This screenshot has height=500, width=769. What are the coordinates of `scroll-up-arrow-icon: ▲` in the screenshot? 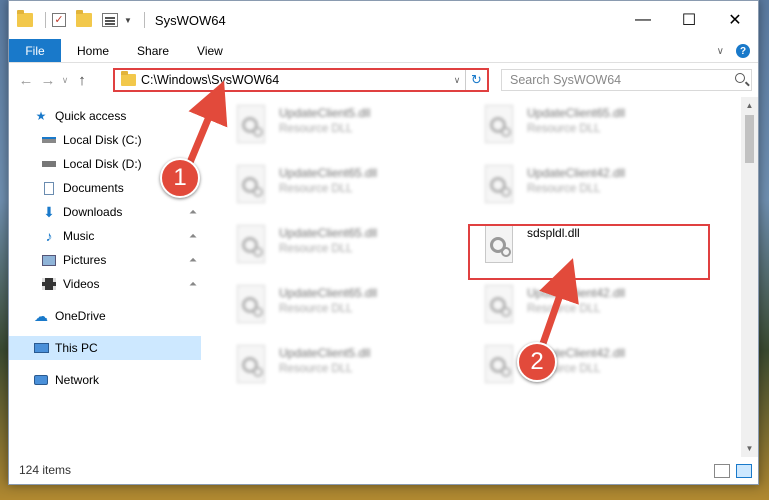 It's located at (749, 105).